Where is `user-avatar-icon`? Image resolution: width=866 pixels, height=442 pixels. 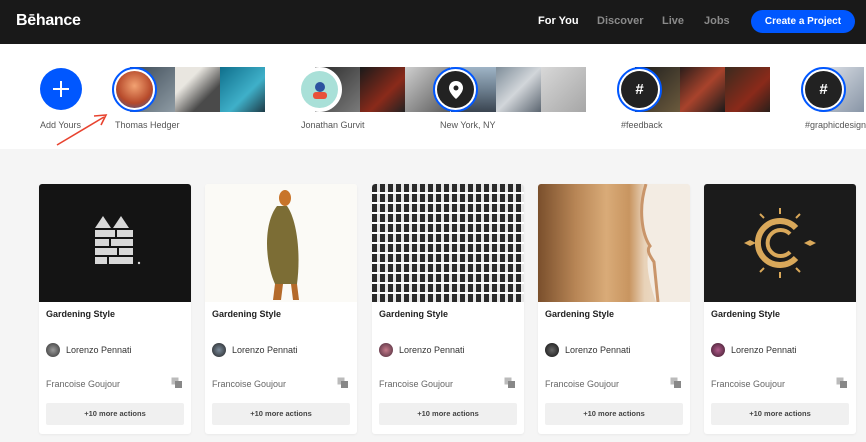 user-avatar-icon is located at coordinates (319, 90).